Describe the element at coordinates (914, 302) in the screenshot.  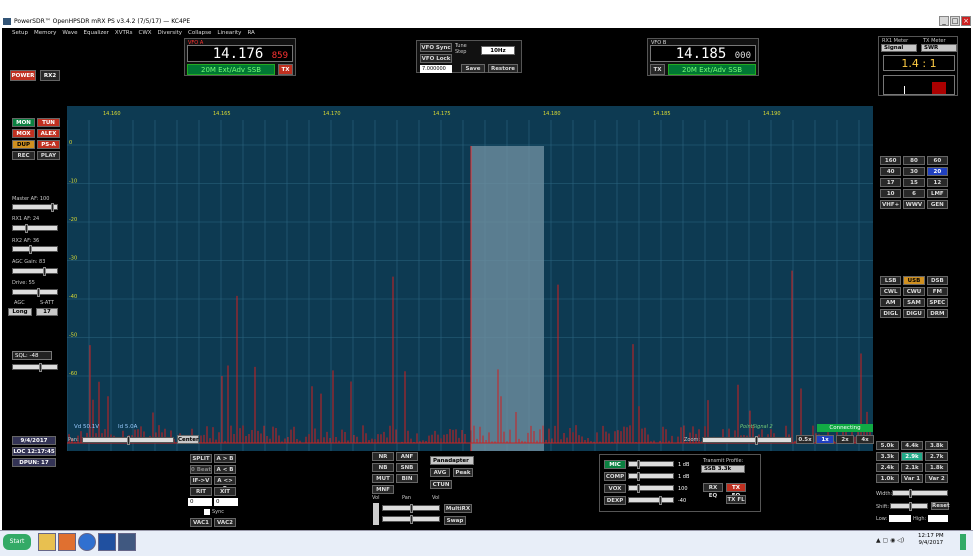
I see `mode-sam-button: SAM` at that location.